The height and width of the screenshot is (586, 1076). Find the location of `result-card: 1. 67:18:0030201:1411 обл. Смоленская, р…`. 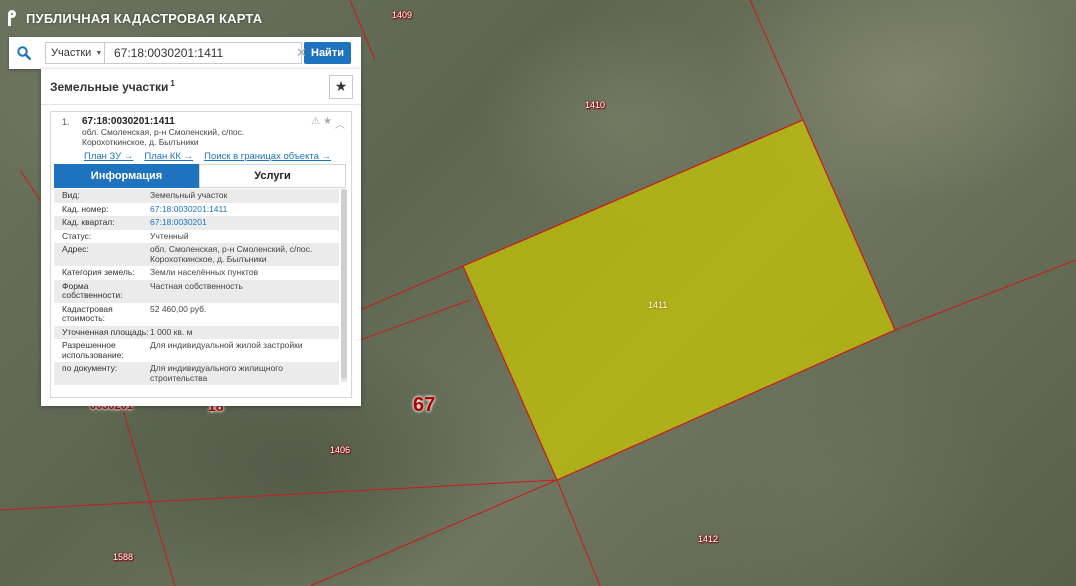

result-card: 1. 67:18:0030201:1411 обл. Смоленская, р… is located at coordinates (201, 254).